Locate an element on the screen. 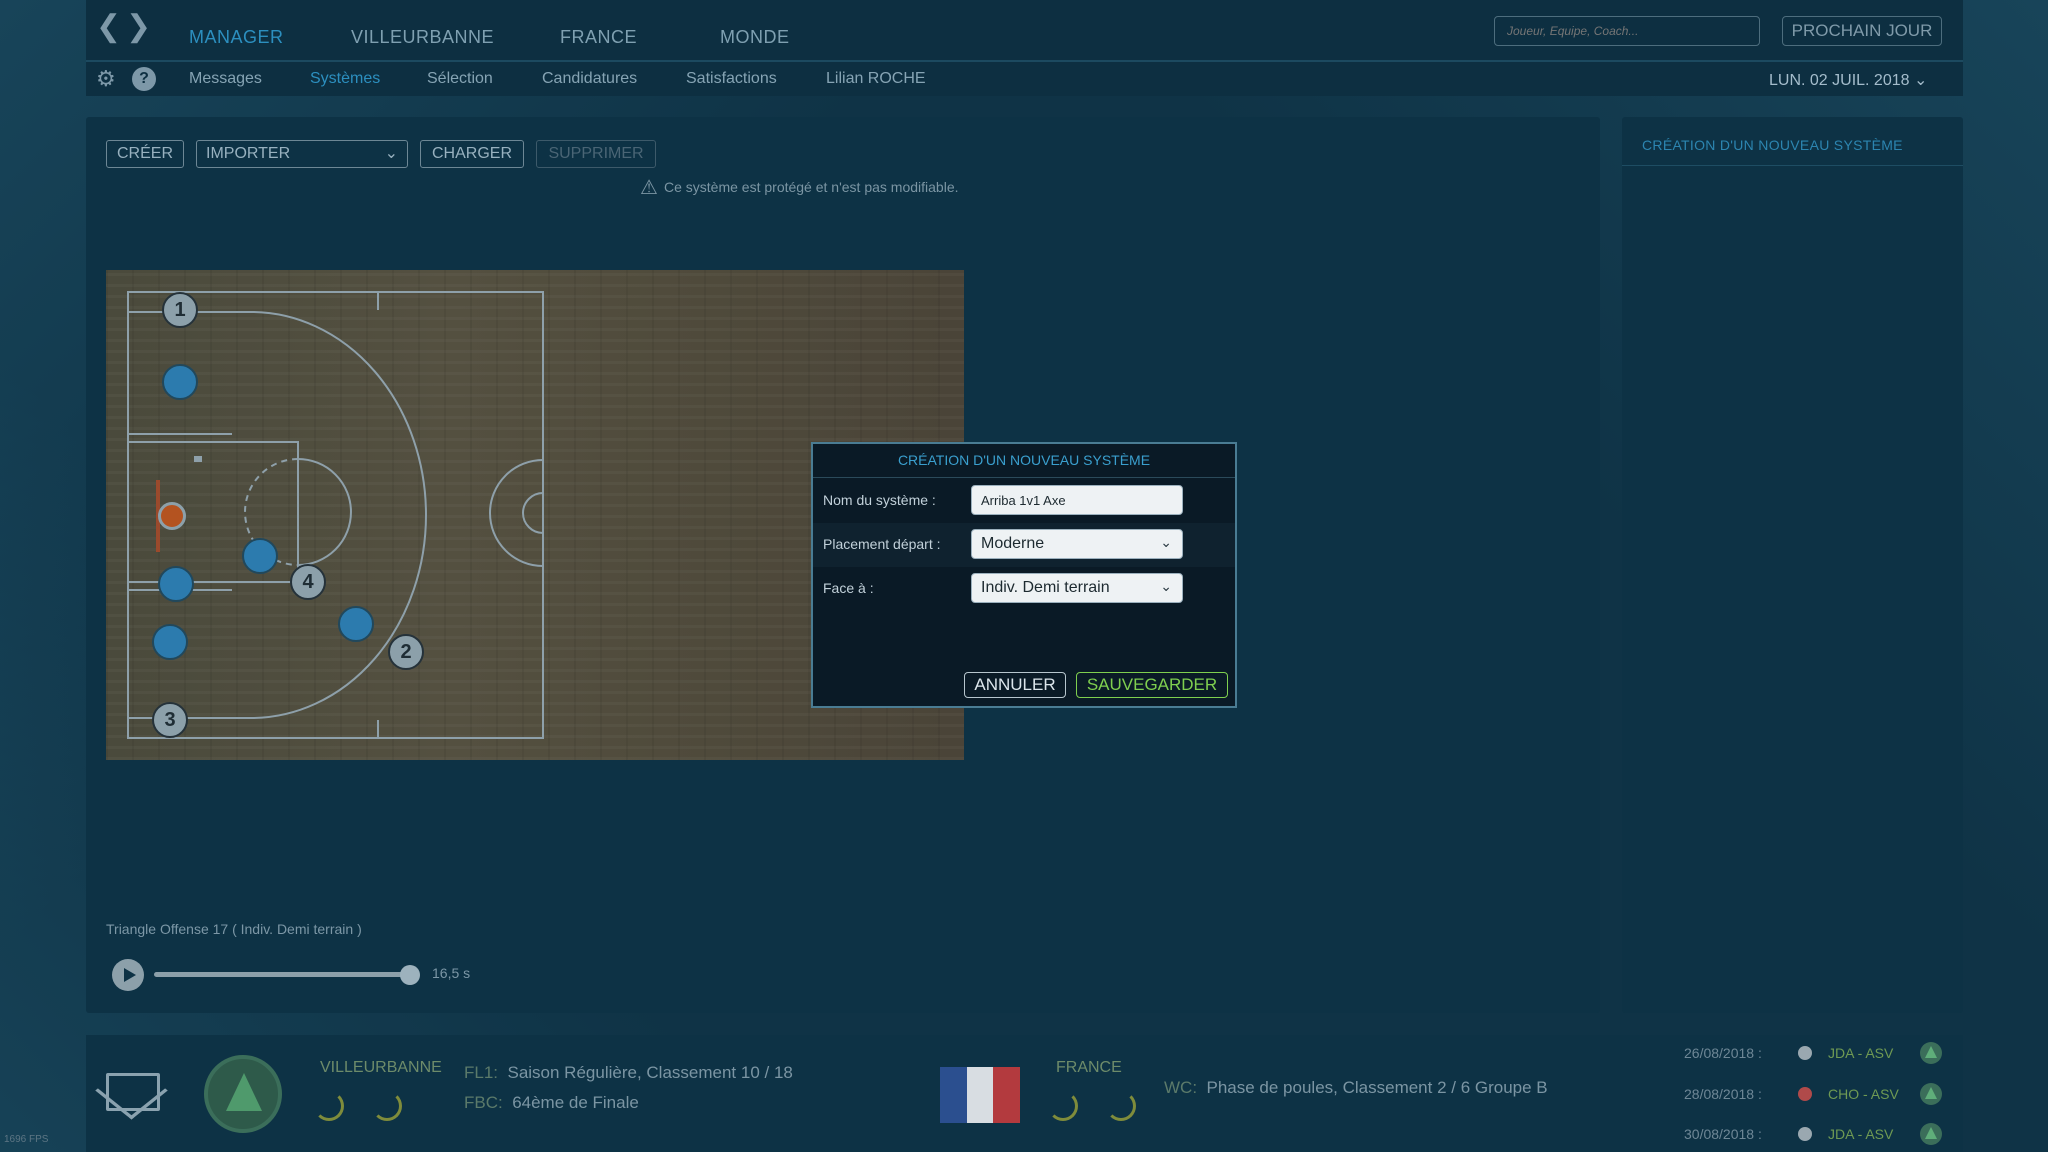  fixture-date: 26/08/2018 : is located at coordinates (1723, 1053).